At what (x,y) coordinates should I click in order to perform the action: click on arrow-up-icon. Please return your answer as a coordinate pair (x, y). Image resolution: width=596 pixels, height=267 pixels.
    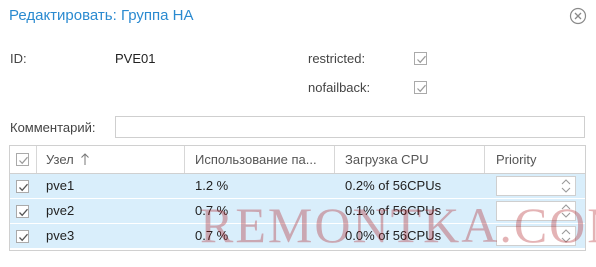
    Looking at the image, I should click on (85, 159).